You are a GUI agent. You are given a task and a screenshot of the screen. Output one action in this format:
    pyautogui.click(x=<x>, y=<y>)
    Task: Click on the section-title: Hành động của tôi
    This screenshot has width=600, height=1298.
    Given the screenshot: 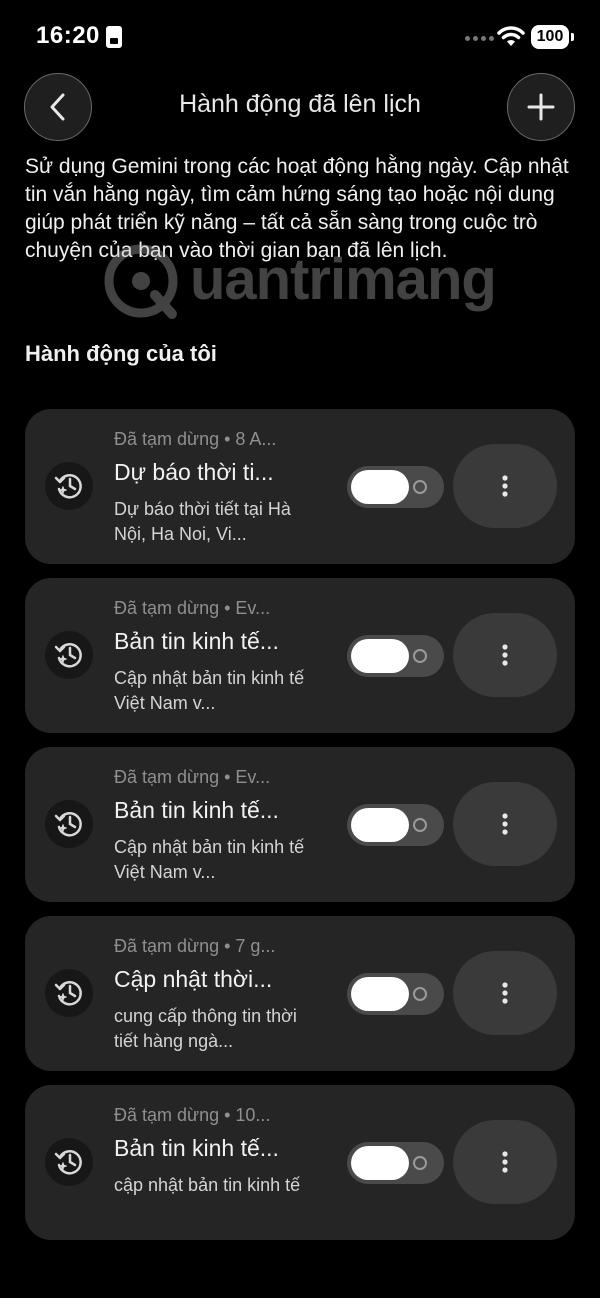 What is the action you would take?
    pyautogui.click(x=121, y=353)
    